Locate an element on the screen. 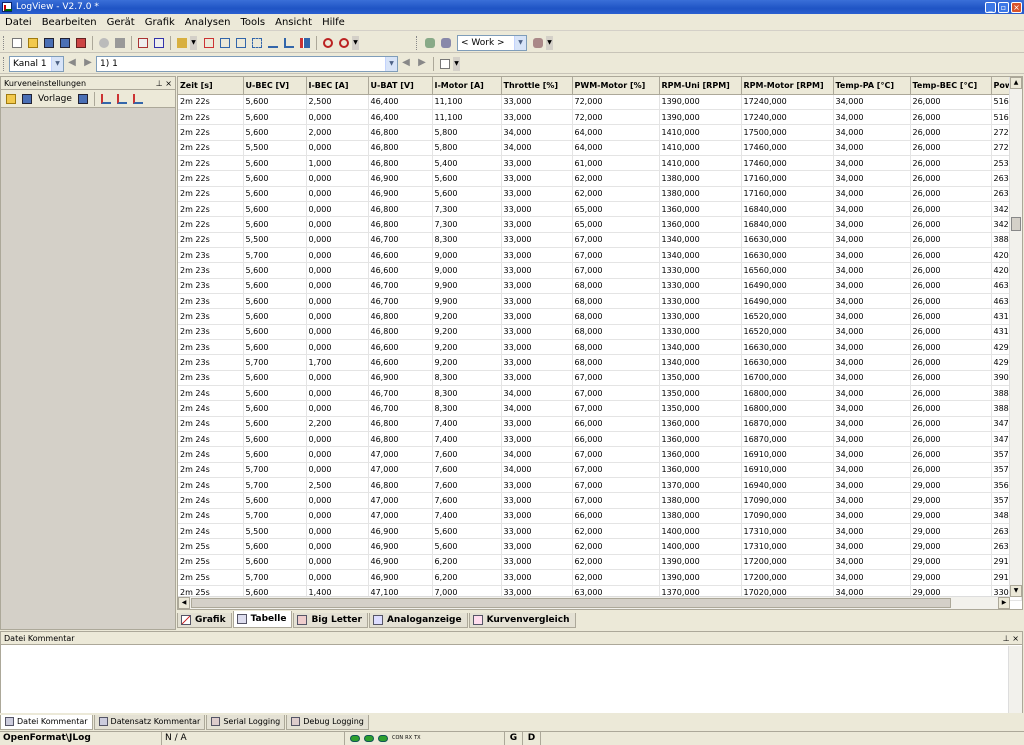 The width and height of the screenshot is (1024, 745). table-cell: 62,000 is located at coordinates (616, 562).